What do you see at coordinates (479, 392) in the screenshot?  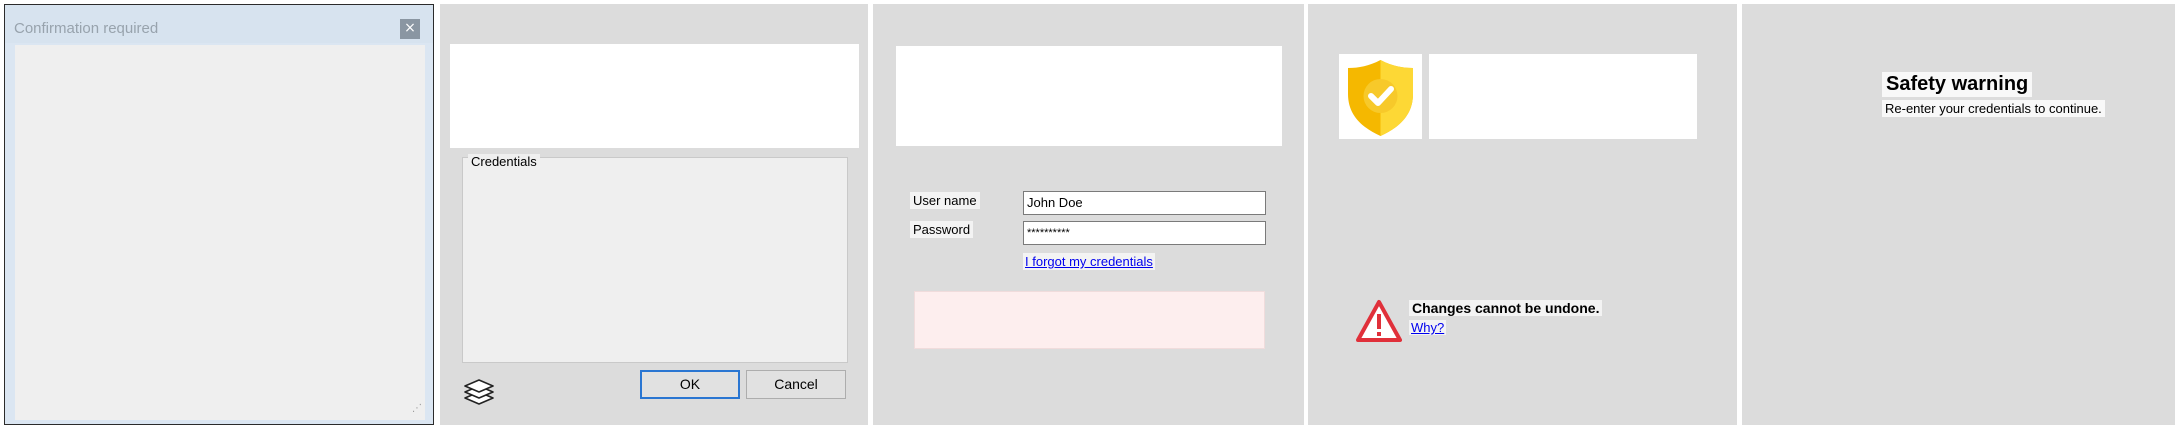 I see `layers-icon` at bounding box center [479, 392].